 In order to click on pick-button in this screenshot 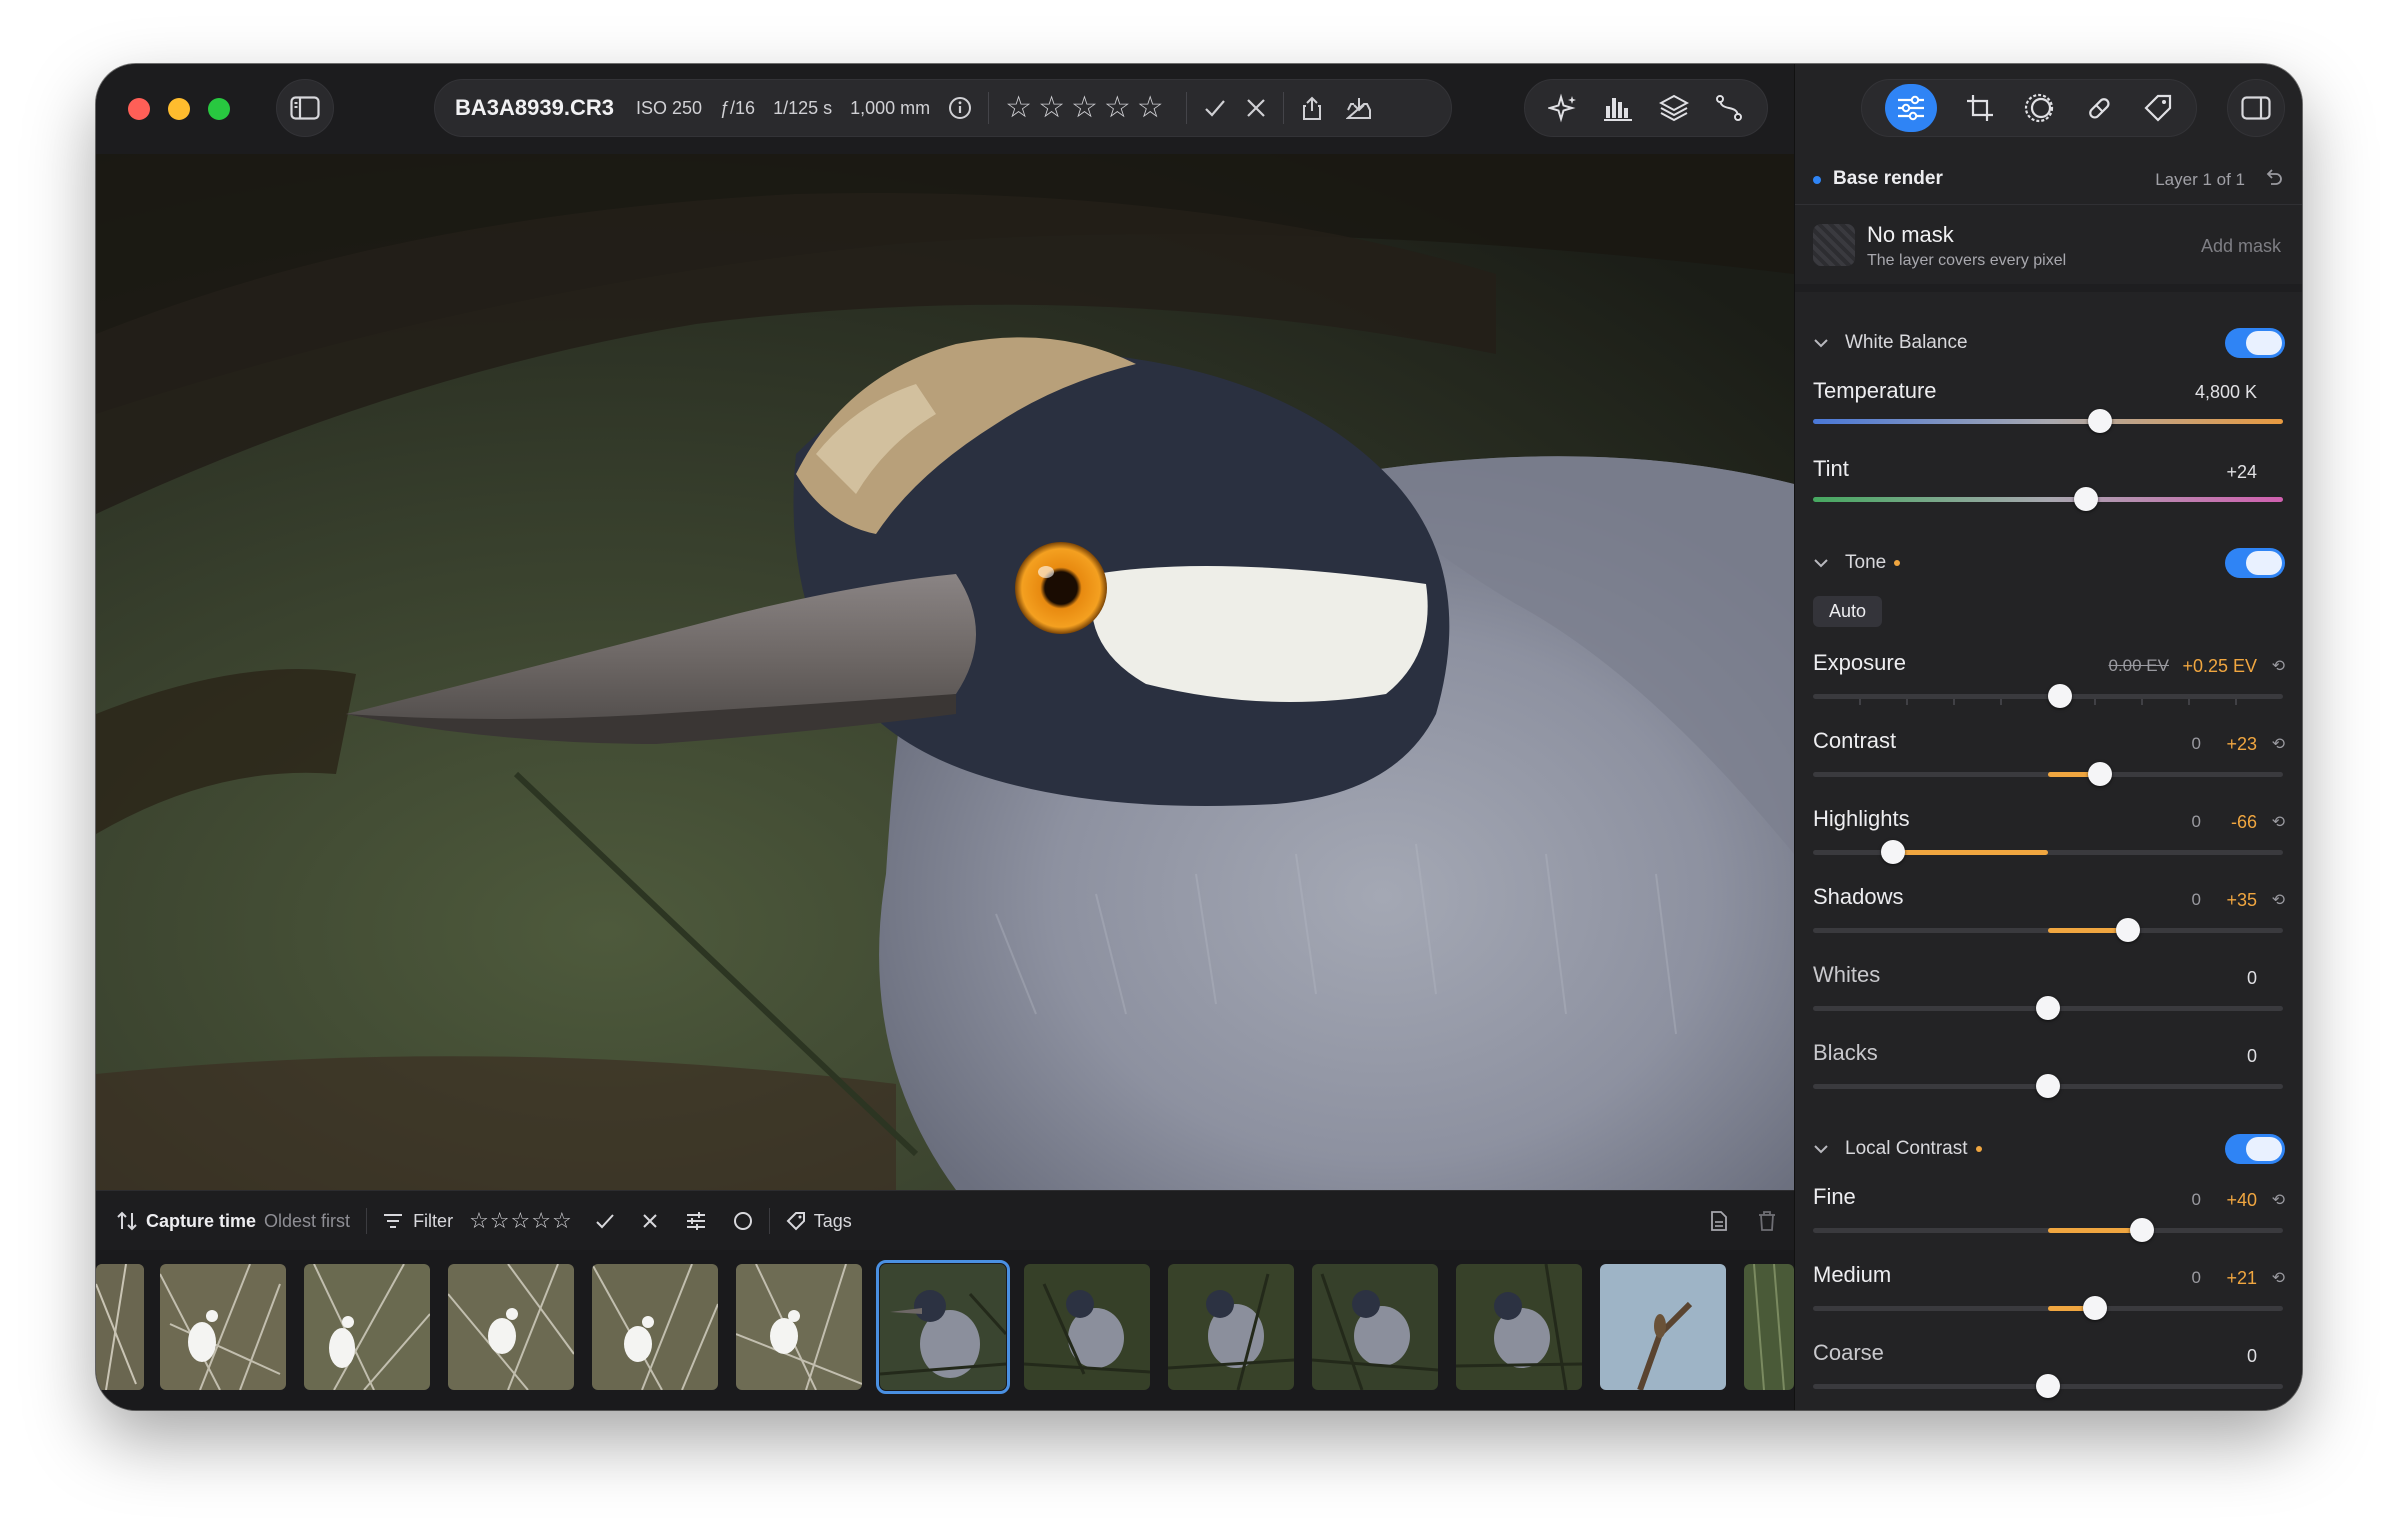, I will do `click(1215, 108)`.